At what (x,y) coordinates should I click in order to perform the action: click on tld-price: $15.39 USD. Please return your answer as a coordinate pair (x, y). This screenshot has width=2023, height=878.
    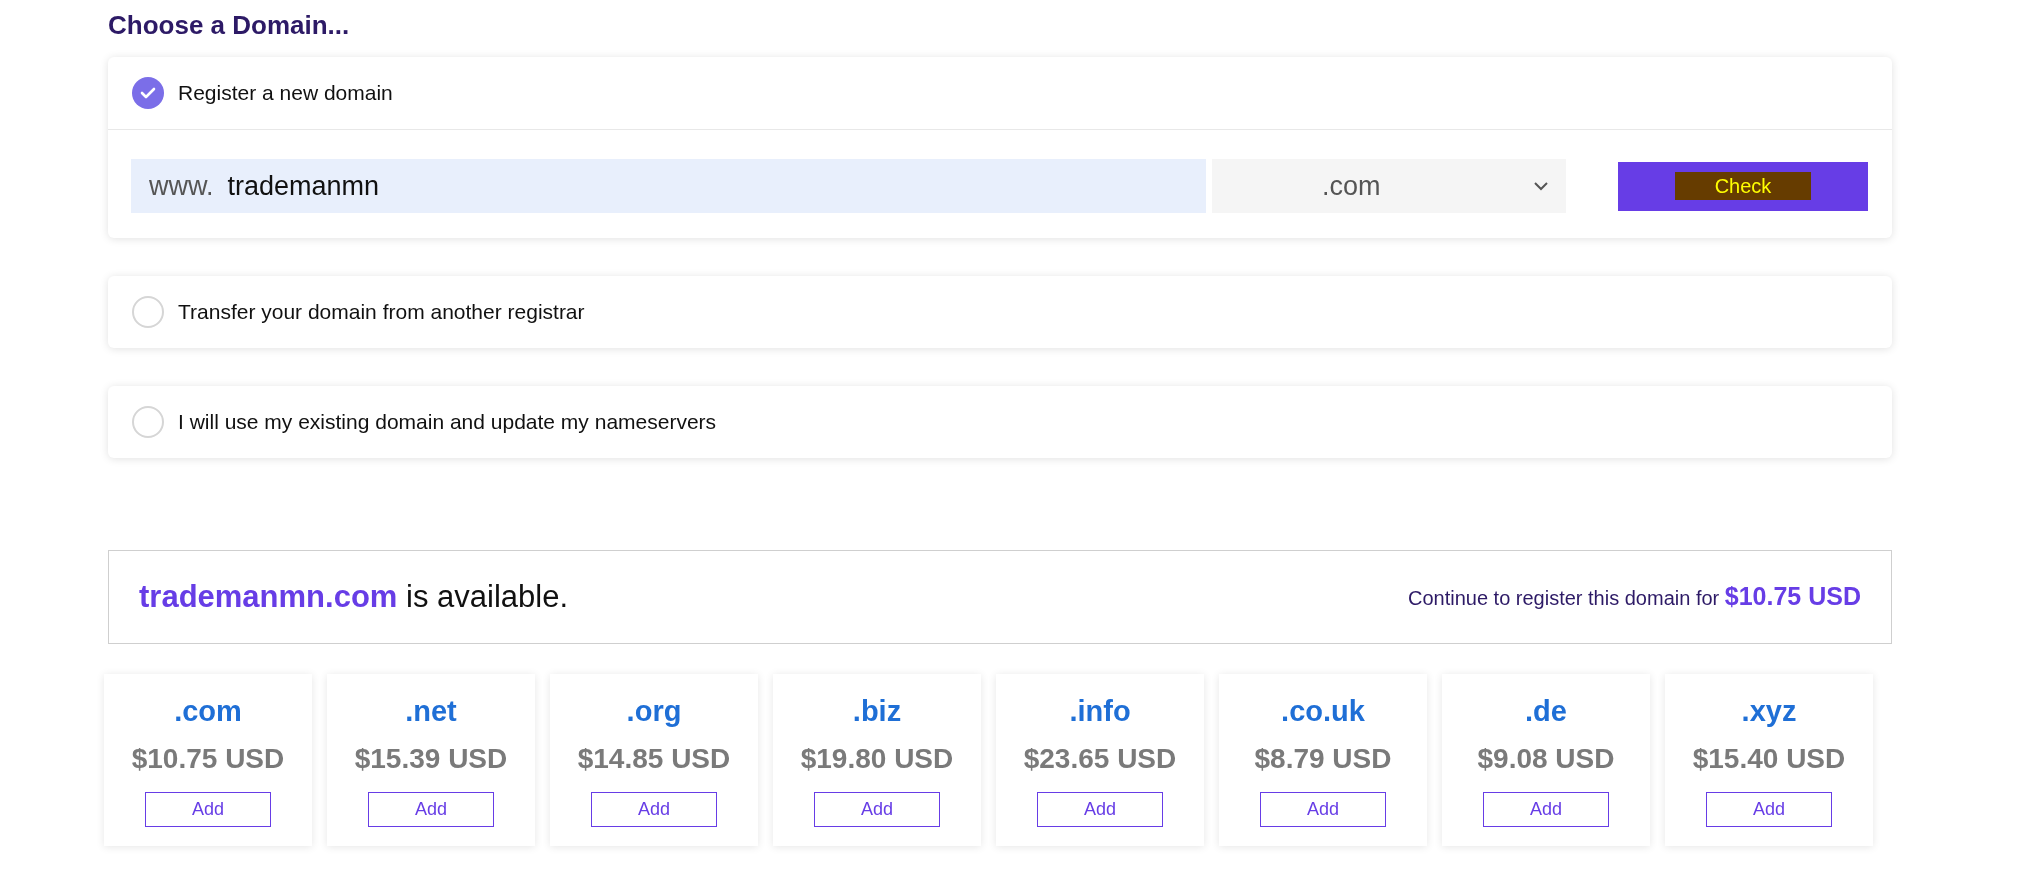
    Looking at the image, I should click on (431, 758).